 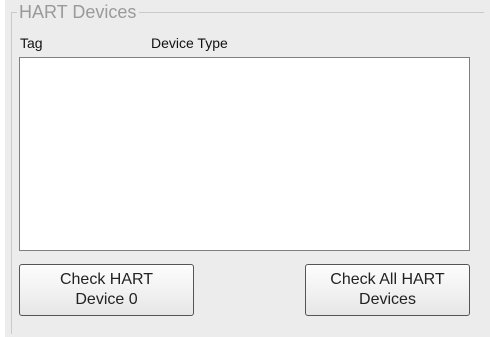 What do you see at coordinates (106, 290) in the screenshot?
I see `check-hart-device-button: Check HART Device 0` at bounding box center [106, 290].